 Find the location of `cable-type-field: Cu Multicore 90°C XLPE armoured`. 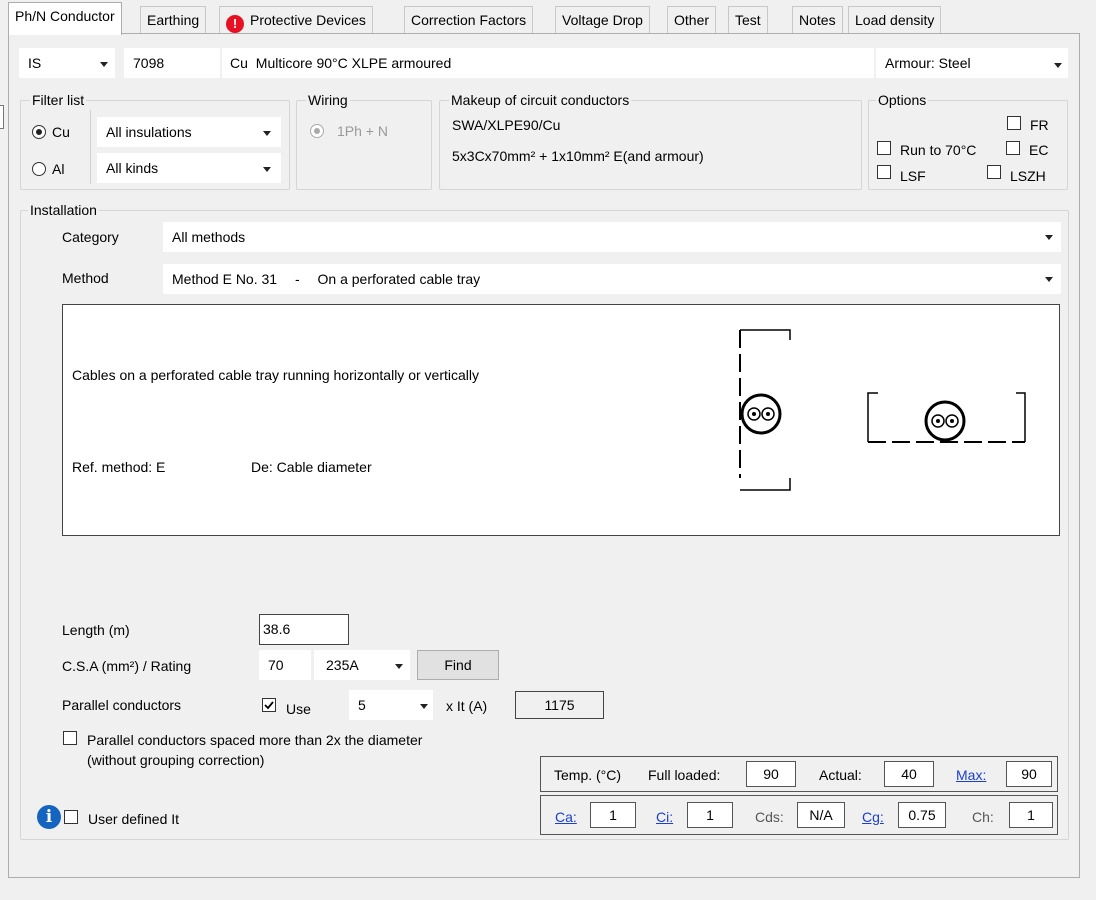

cable-type-field: Cu Multicore 90°C XLPE armoured is located at coordinates (548, 63).